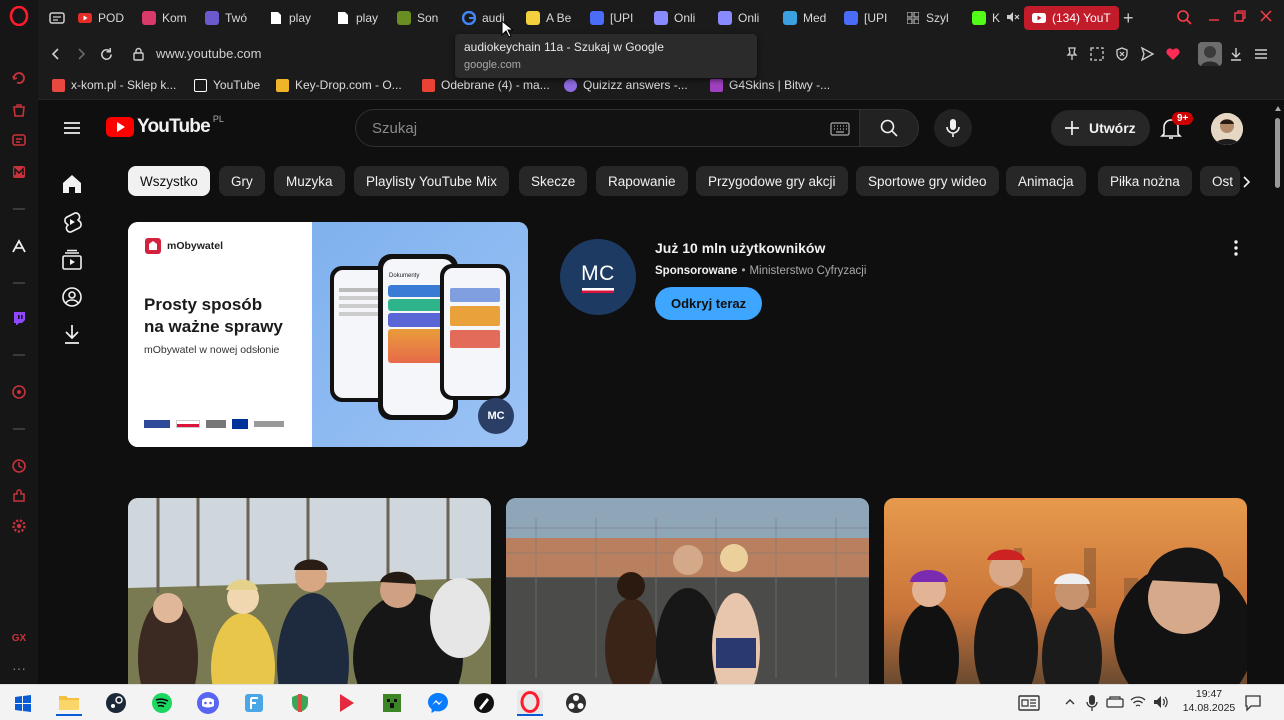 This screenshot has width=1284, height=720. Describe the element at coordinates (1278, 392) in the screenshot. I see `page-scrollbar` at that location.